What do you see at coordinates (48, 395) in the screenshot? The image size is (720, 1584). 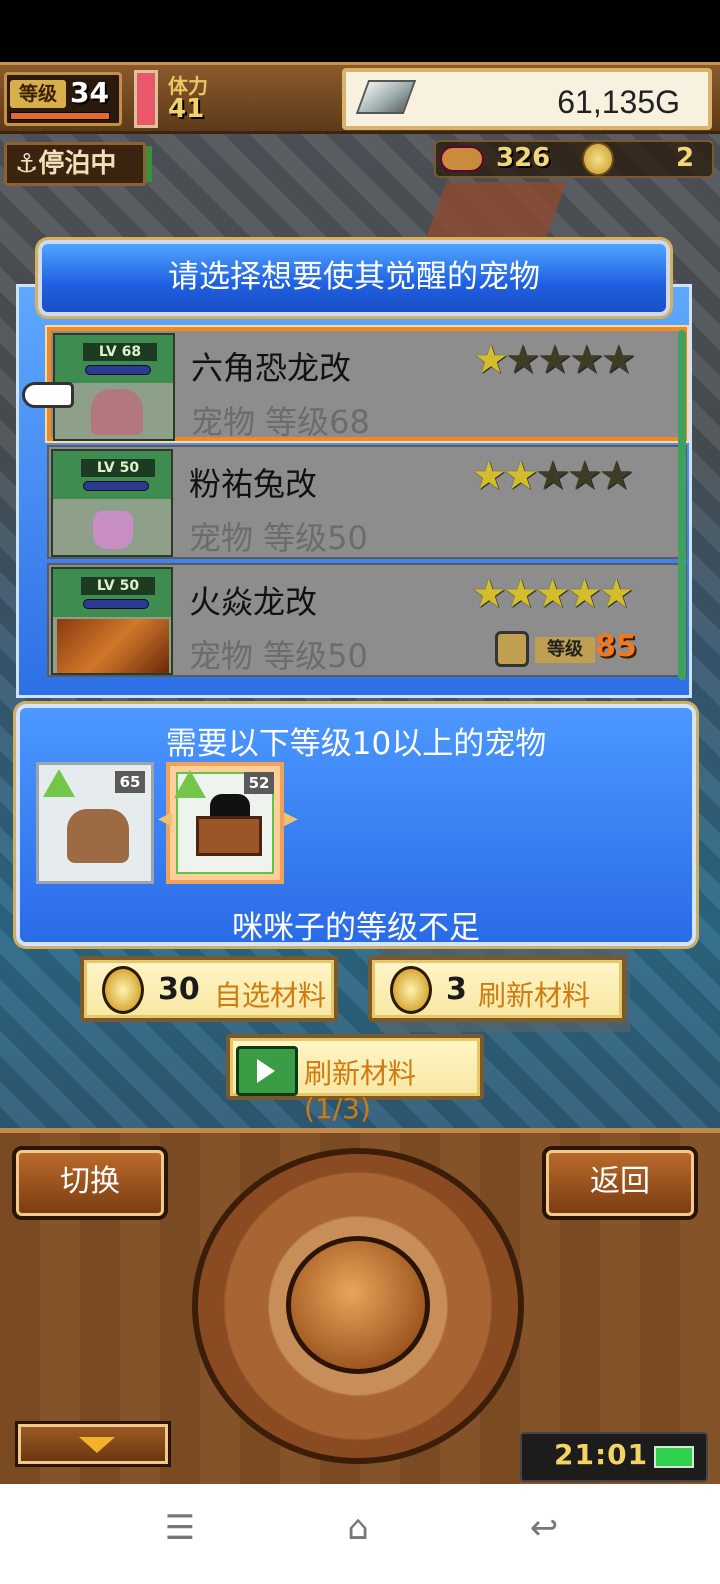 I see `pointer-hand-icon` at bounding box center [48, 395].